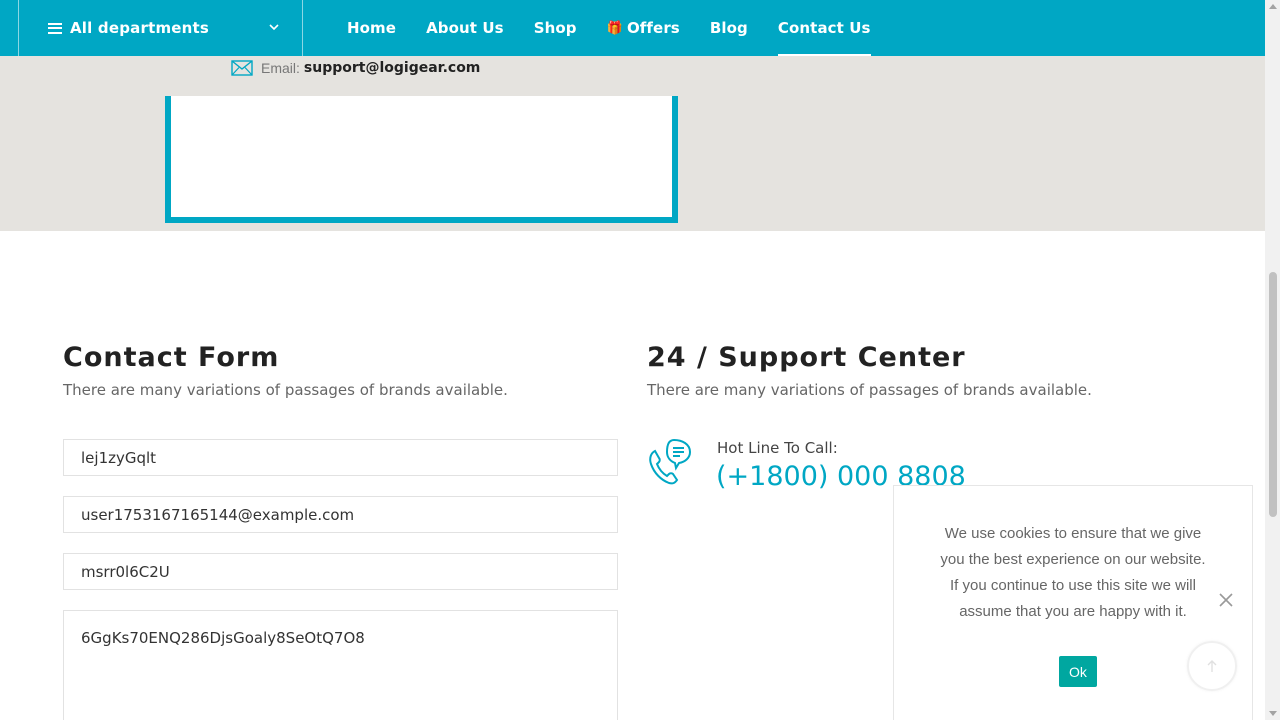 Image resolution: width=1280 pixels, height=720 pixels. I want to click on nav-item-offers: 🎁 Offers, so click(643, 28).